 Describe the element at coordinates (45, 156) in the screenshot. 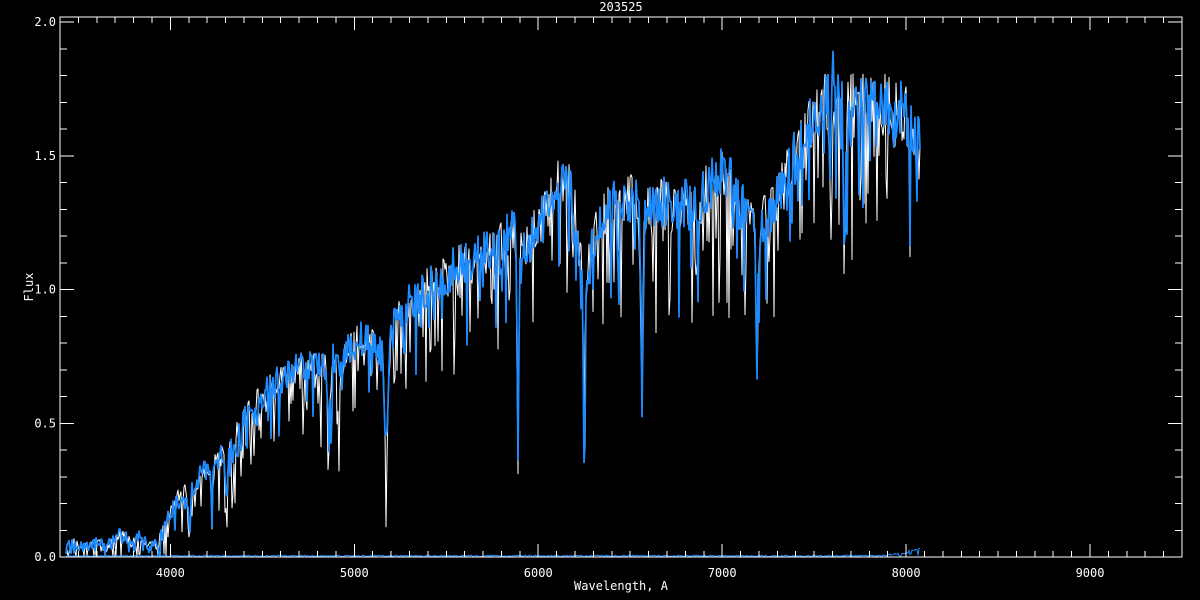

I see `y-tick-label: 1.5` at that location.